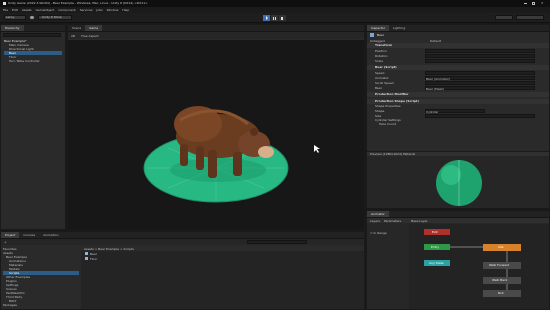 The width and height of the screenshot is (550, 310). What do you see at coordinates (5, 242) in the screenshot?
I see `create-button: +` at bounding box center [5, 242].